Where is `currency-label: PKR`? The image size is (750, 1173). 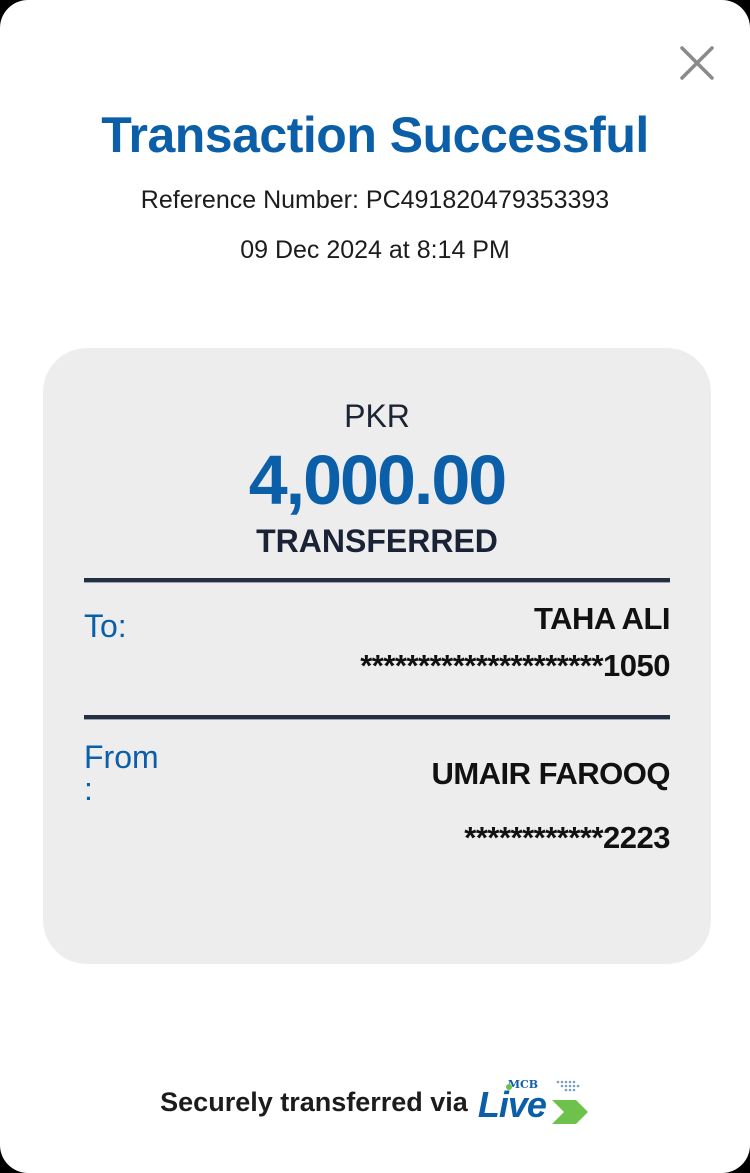 currency-label: PKR is located at coordinates (377, 416).